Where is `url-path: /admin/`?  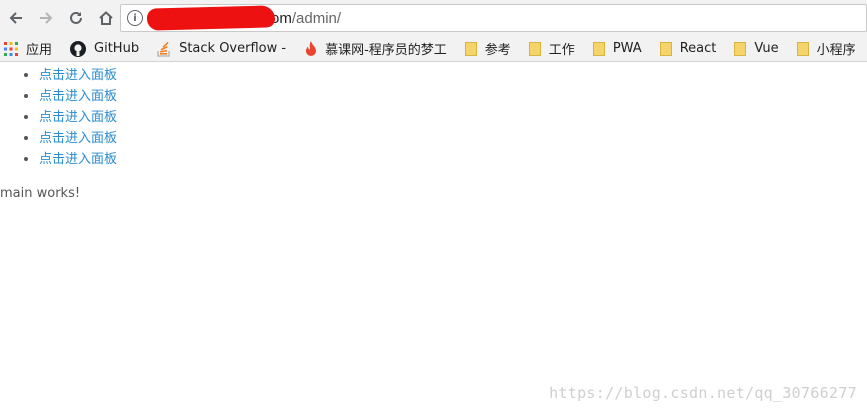 url-path: /admin/ is located at coordinates (316, 18).